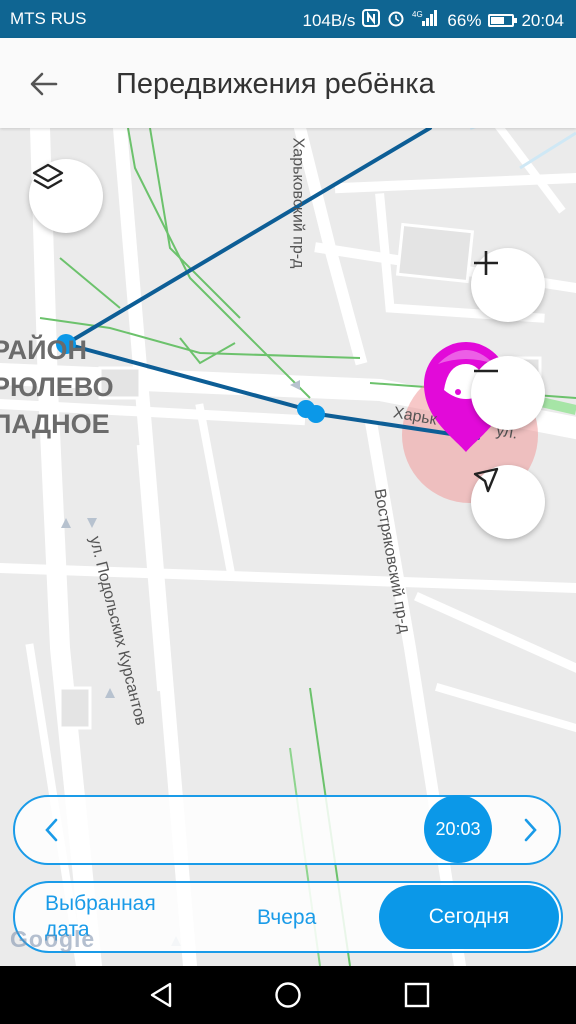 The width and height of the screenshot is (576, 1024). I want to click on carrier-name: MTS RUS, so click(48, 18).